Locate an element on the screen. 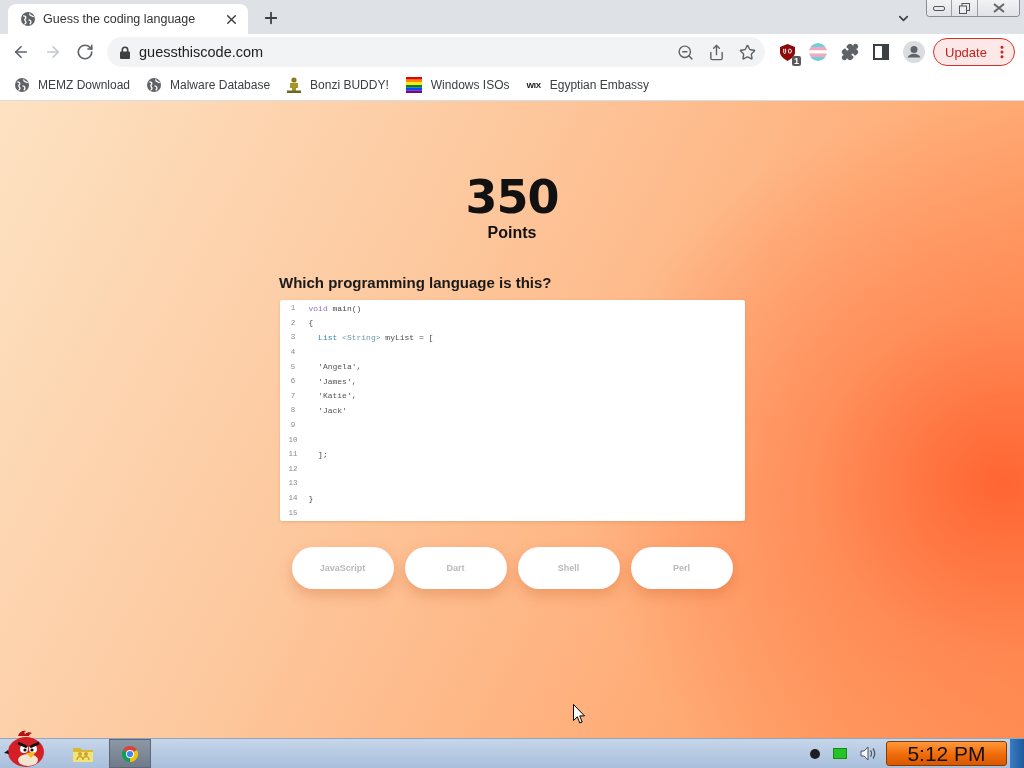 The image size is (1024, 768). score-value: 350 is located at coordinates (512, 197).